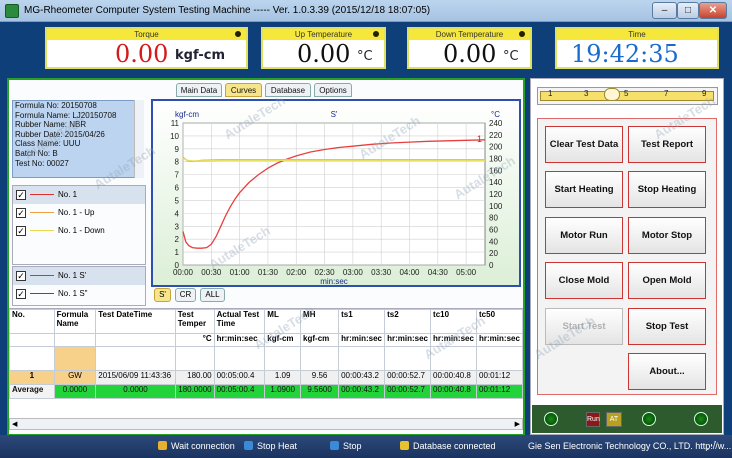  Describe the element at coordinates (346, 446) in the screenshot. I see `status-motor: Stop` at that location.